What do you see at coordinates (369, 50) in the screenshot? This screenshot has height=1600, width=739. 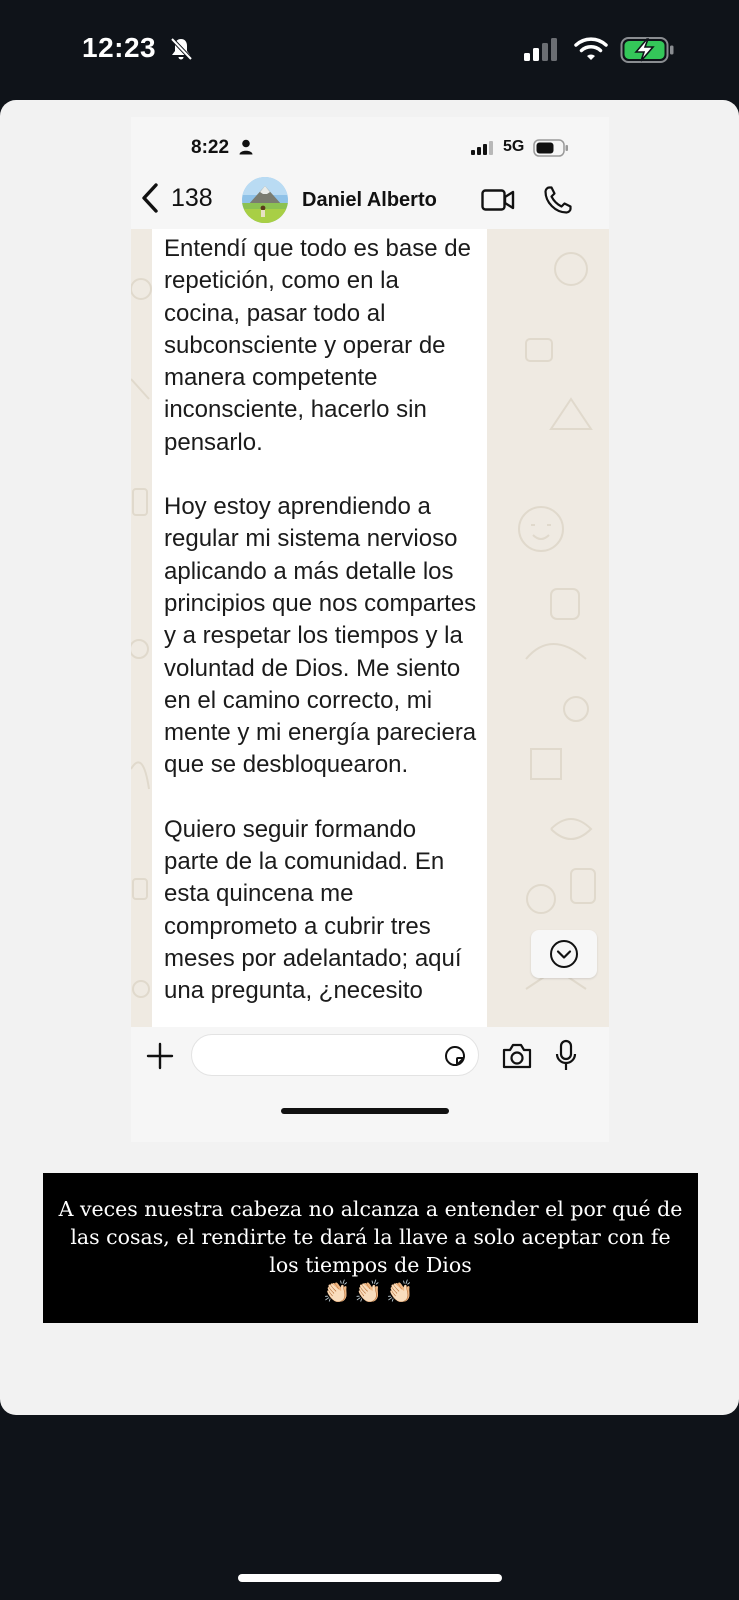 I see `outer-status-bar: 12:23` at bounding box center [369, 50].